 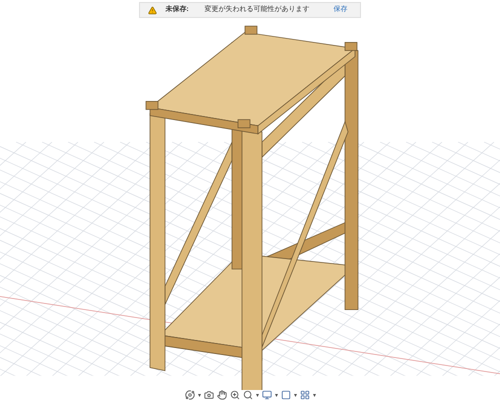 What do you see at coordinates (153, 10) in the screenshot?
I see `warning-icon` at bounding box center [153, 10].